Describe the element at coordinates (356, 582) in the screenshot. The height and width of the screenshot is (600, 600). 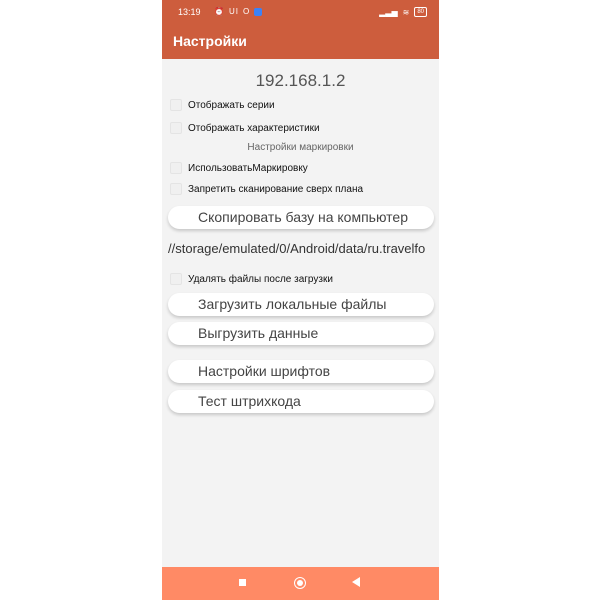
I see `back-icon` at that location.